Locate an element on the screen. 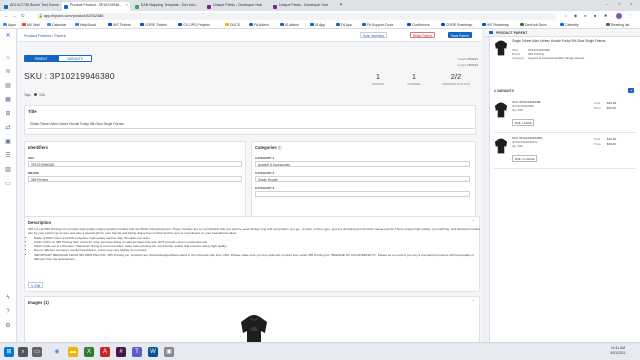 The height and width of the screenshot is (360, 640). word-icon: W is located at coordinates (153, 352).